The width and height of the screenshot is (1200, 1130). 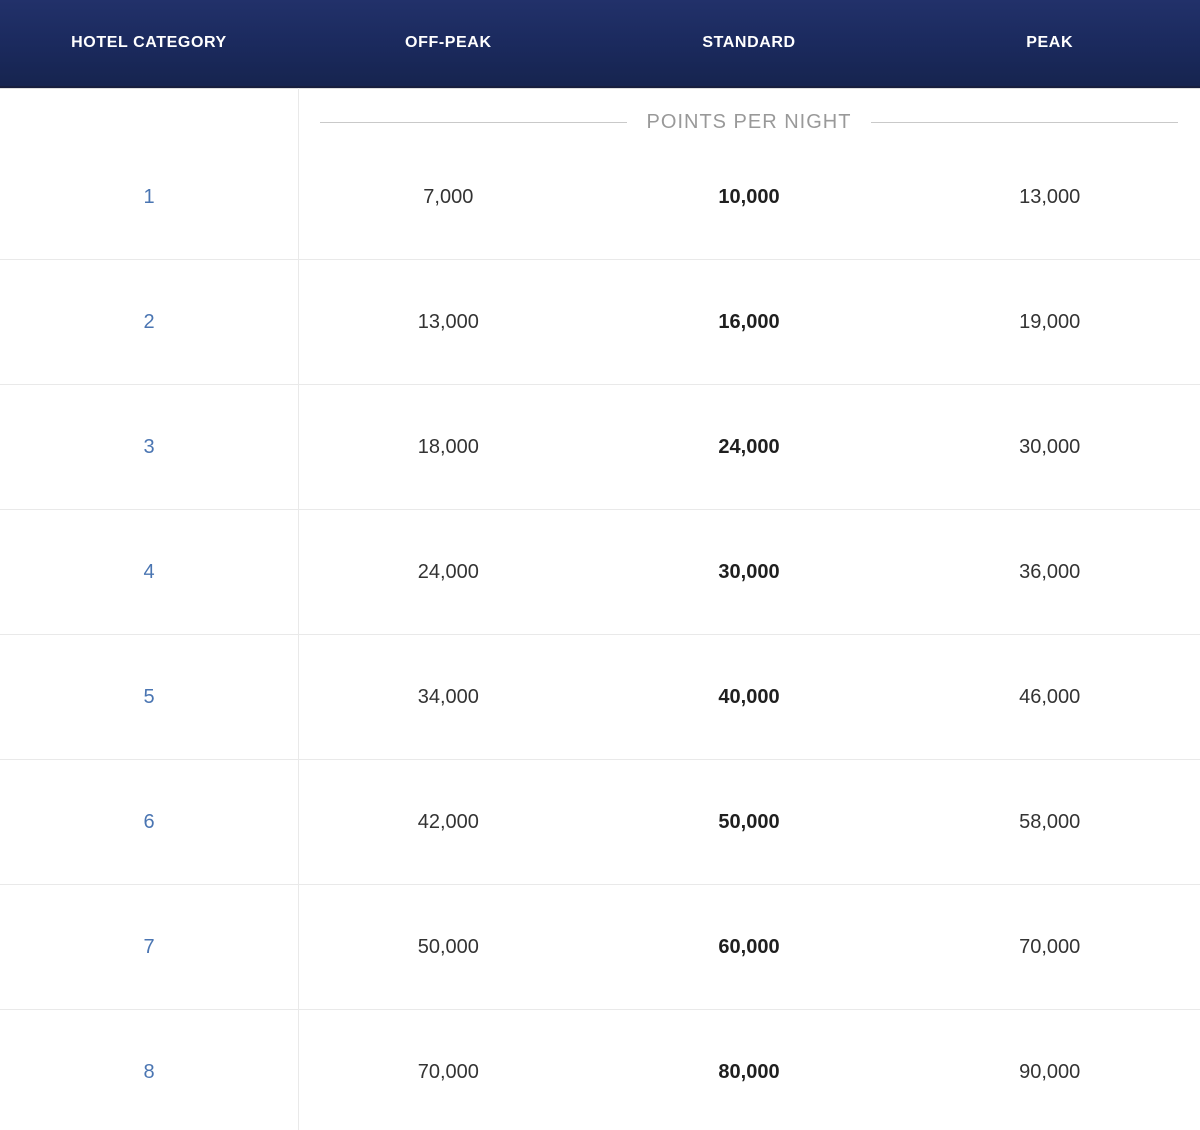 What do you see at coordinates (749, 42) in the screenshot?
I see `column-header-standard: STANDARD` at bounding box center [749, 42].